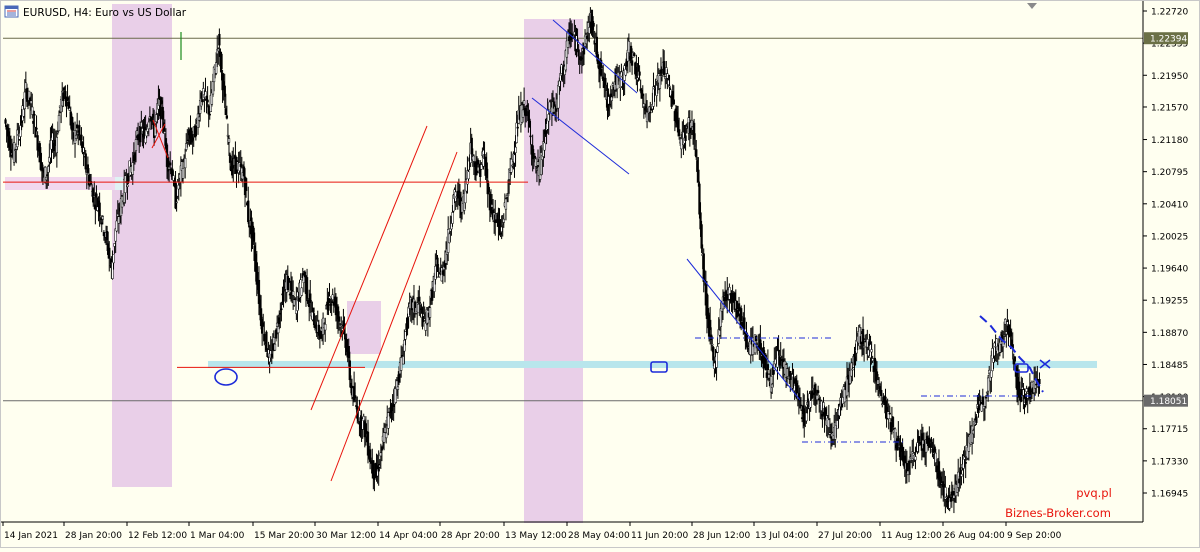 This screenshot has width=1200, height=552. Describe the element at coordinates (1169, 205) in the screenshot. I see `price-tick-label: 1.20410` at that location.